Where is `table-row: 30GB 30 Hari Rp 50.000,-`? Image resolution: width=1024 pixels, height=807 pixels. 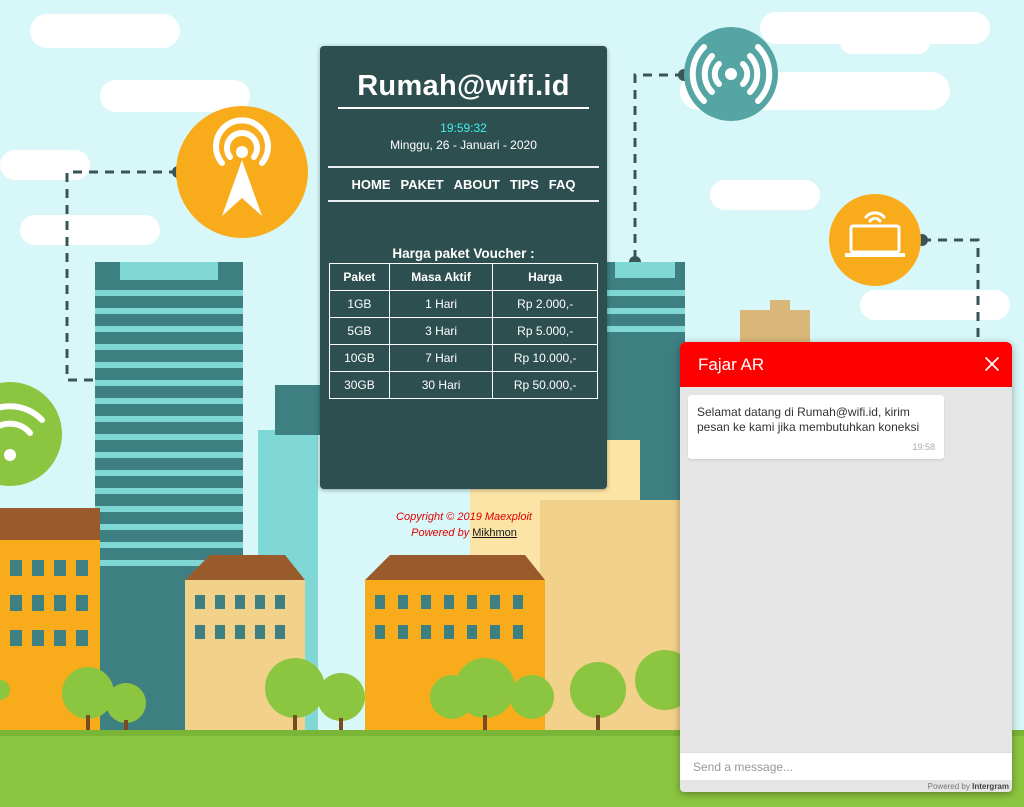 table-row: 30GB 30 Hari Rp 50.000,- is located at coordinates (463, 385).